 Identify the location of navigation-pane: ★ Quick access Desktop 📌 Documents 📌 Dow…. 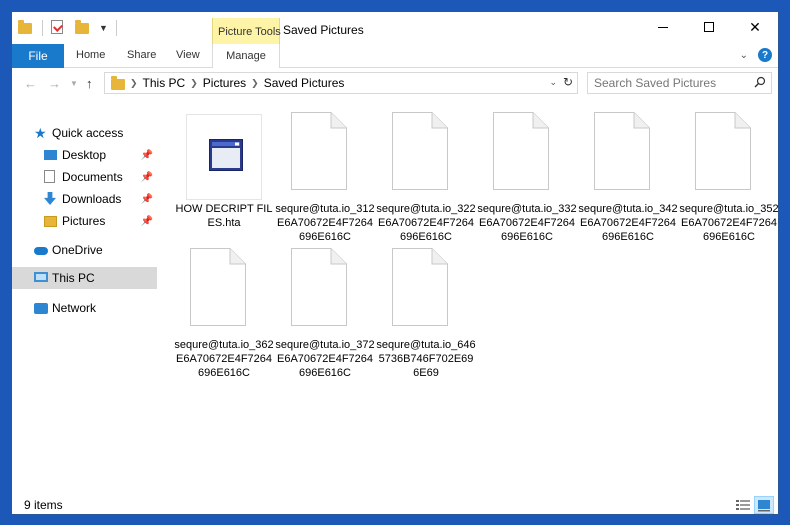
(84, 297).